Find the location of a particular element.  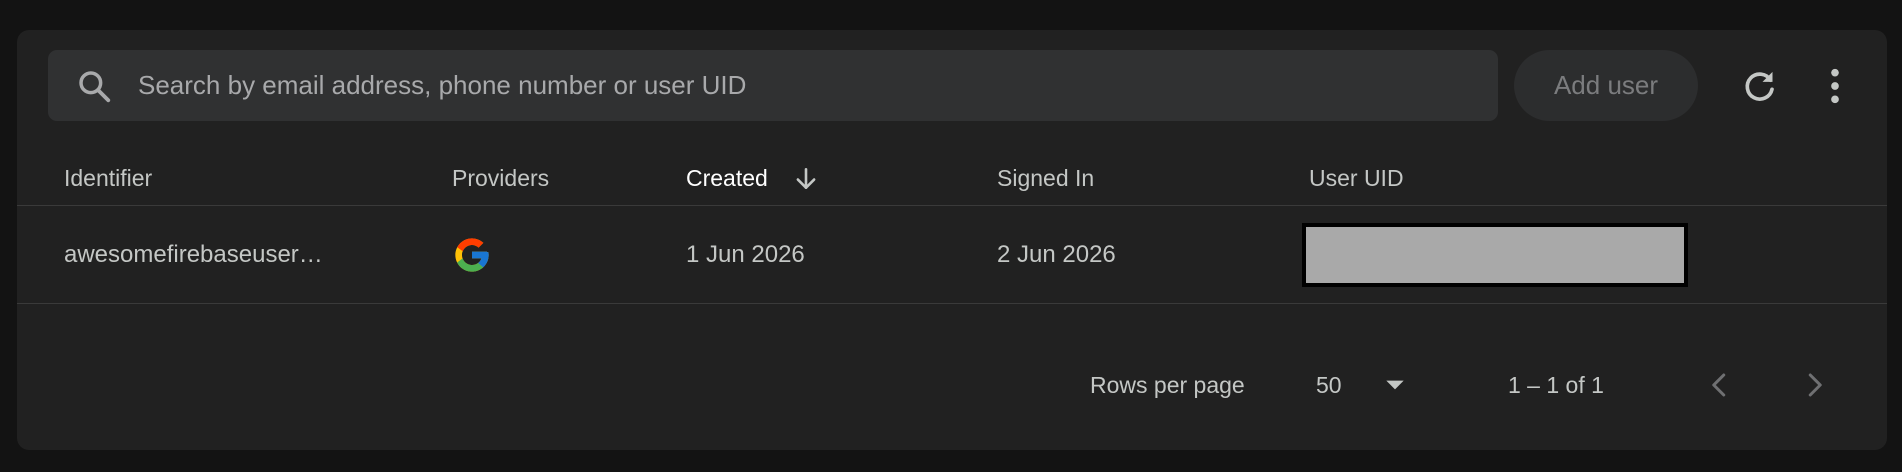

rows-per-page-label: Rows per page is located at coordinates (1167, 385).